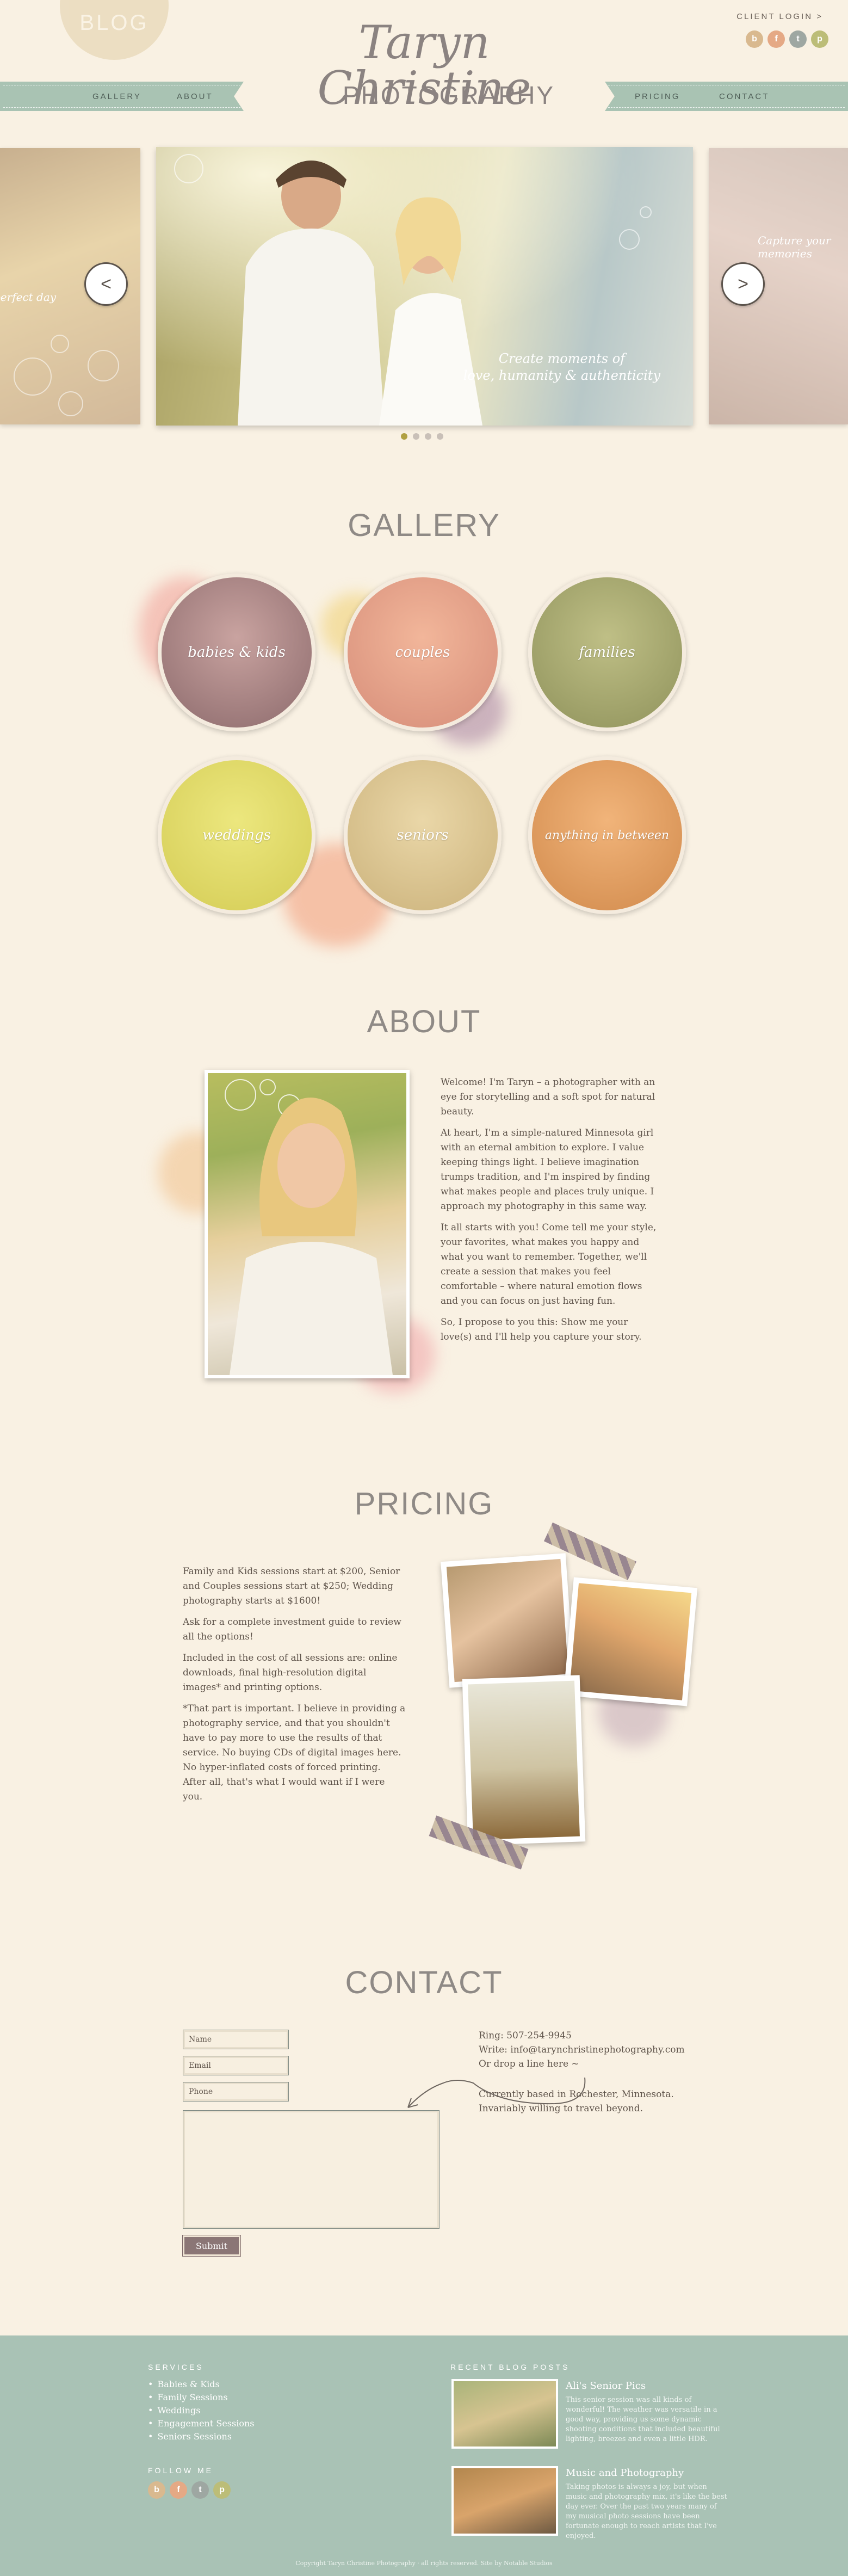 This screenshot has width=848, height=2576. I want to click on footer-service-item: Engagement Sessions, so click(201, 2423).